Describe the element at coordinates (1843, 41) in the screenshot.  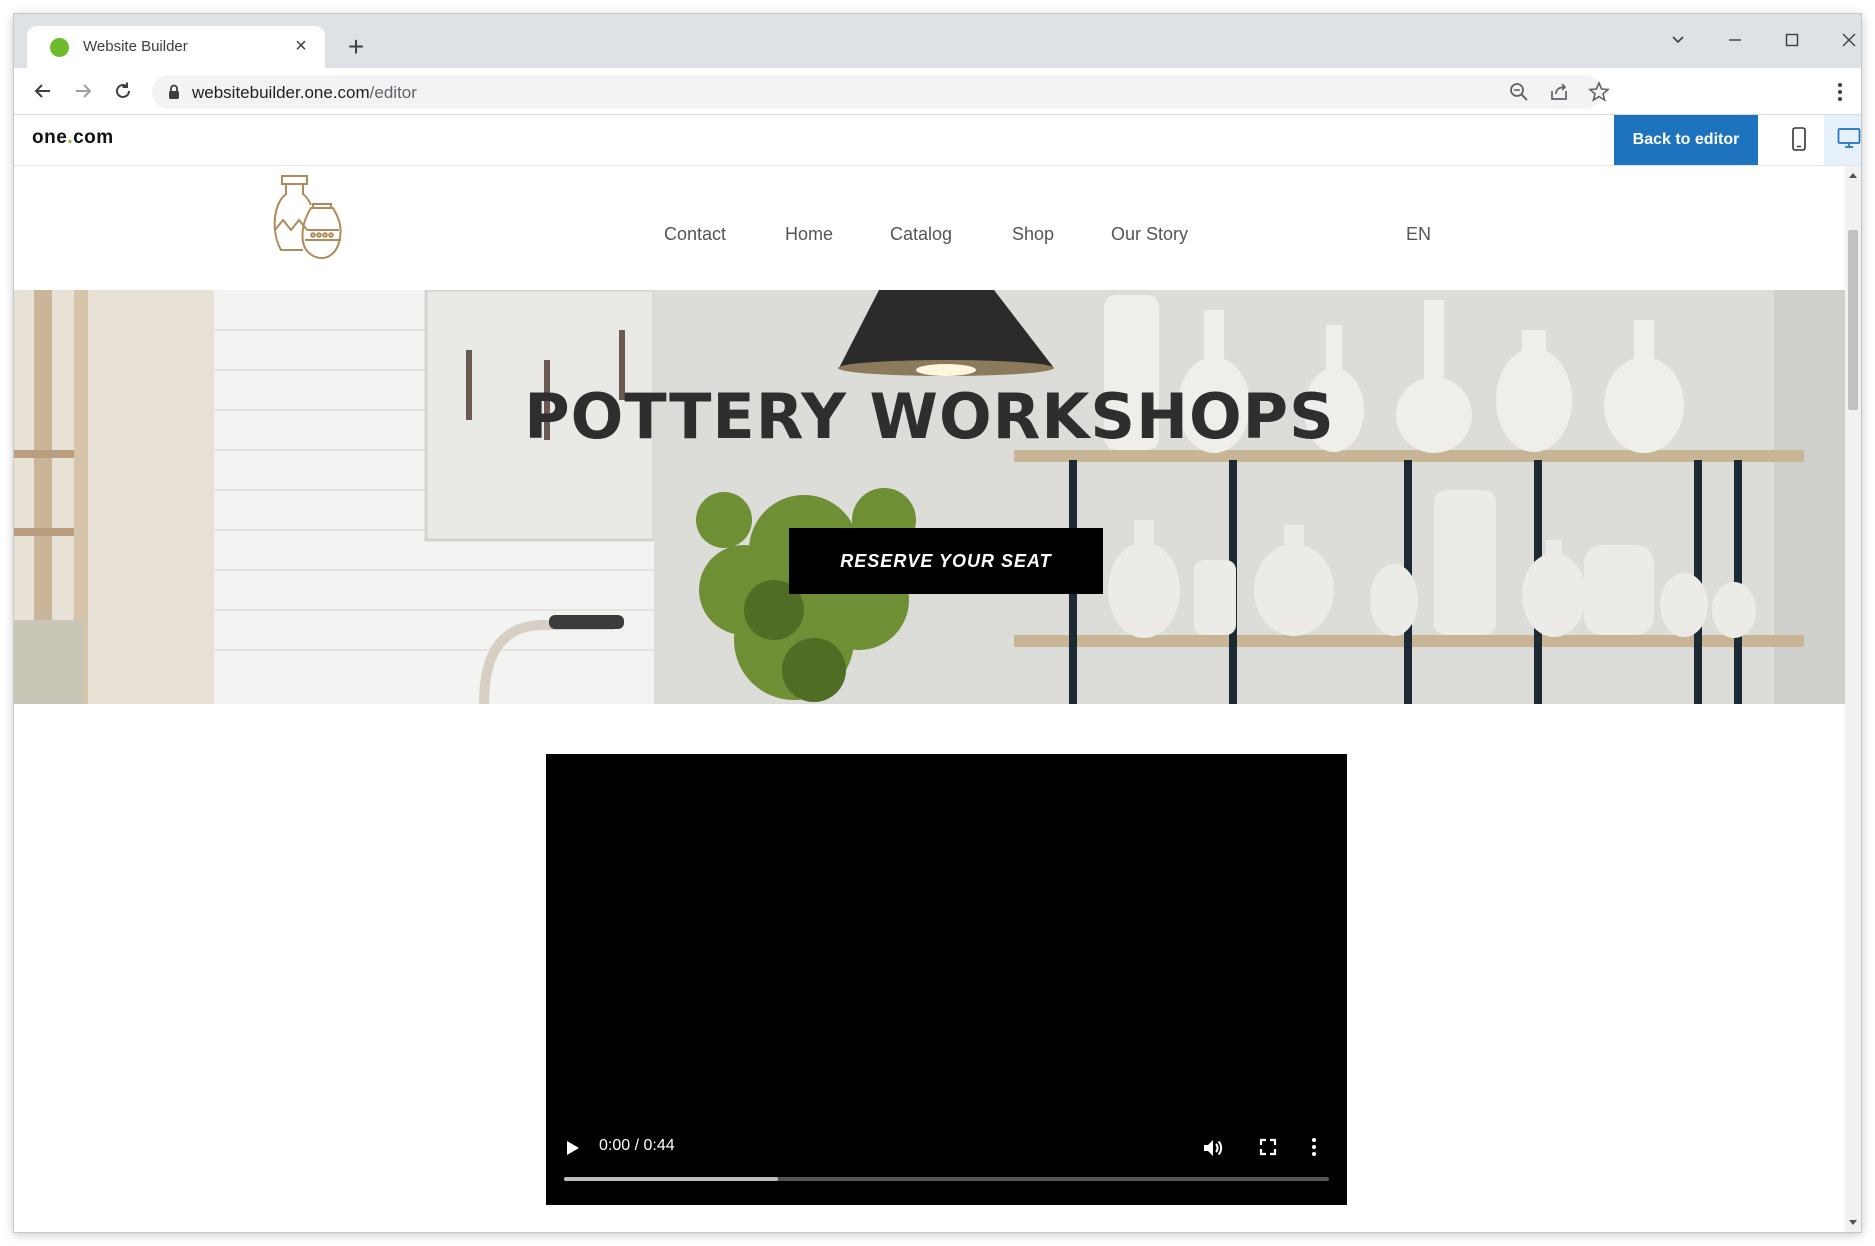
I see `close-window-icon` at that location.